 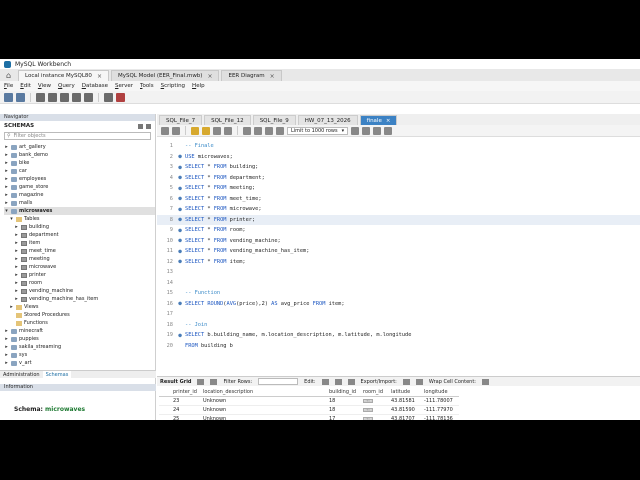 What do you see at coordinates (440, 401) in the screenshot?
I see `table-cell: -111.78007` at bounding box center [440, 401].